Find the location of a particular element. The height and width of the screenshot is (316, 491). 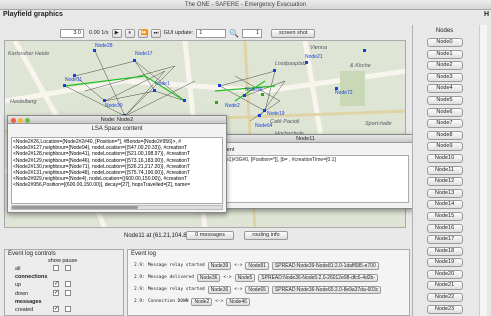

node-tag: Node19 is located at coordinates (276, 114).